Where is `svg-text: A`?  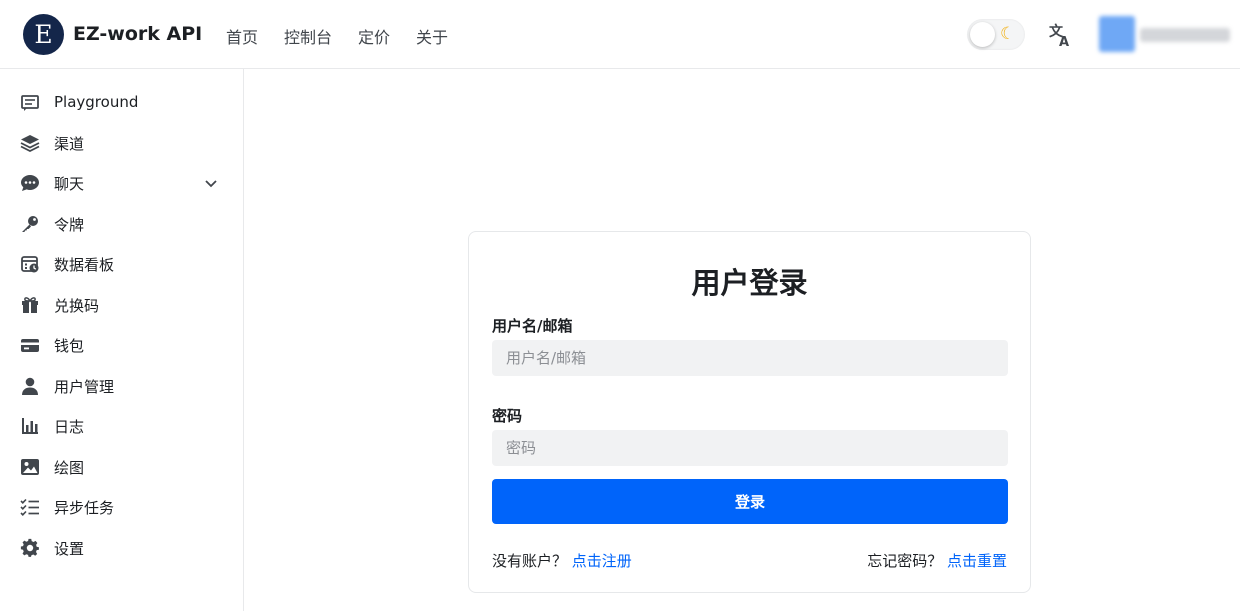 svg-text: A is located at coordinates (1064, 42).